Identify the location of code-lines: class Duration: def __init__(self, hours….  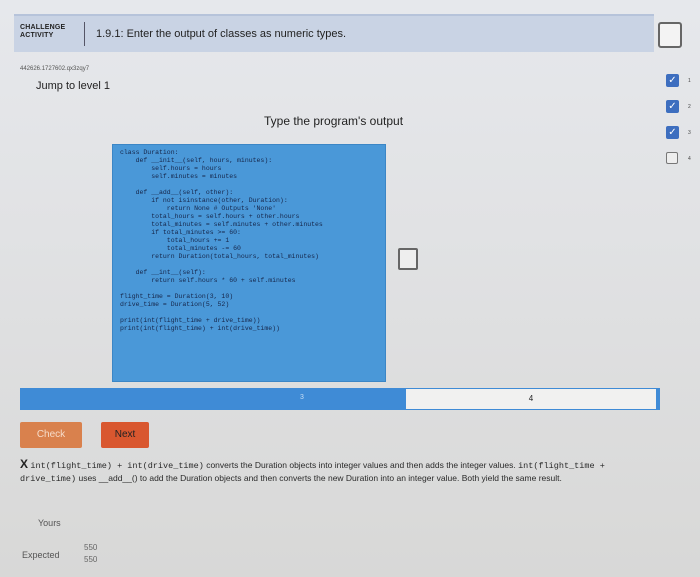
(221, 241).